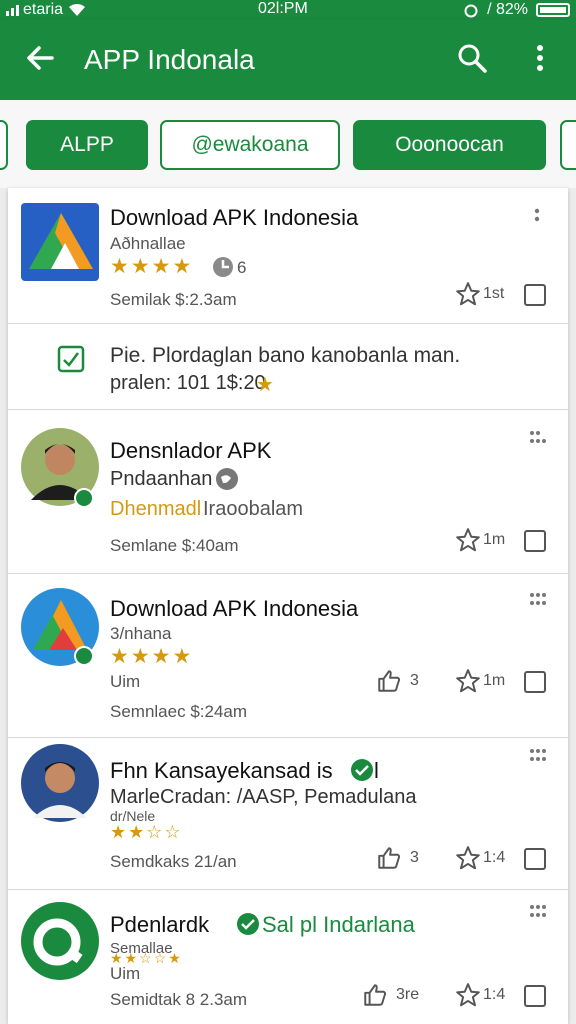 The image size is (576, 1024). What do you see at coordinates (449, 145) in the screenshot?
I see `chip-ooonoocan: Ooonoocan` at bounding box center [449, 145].